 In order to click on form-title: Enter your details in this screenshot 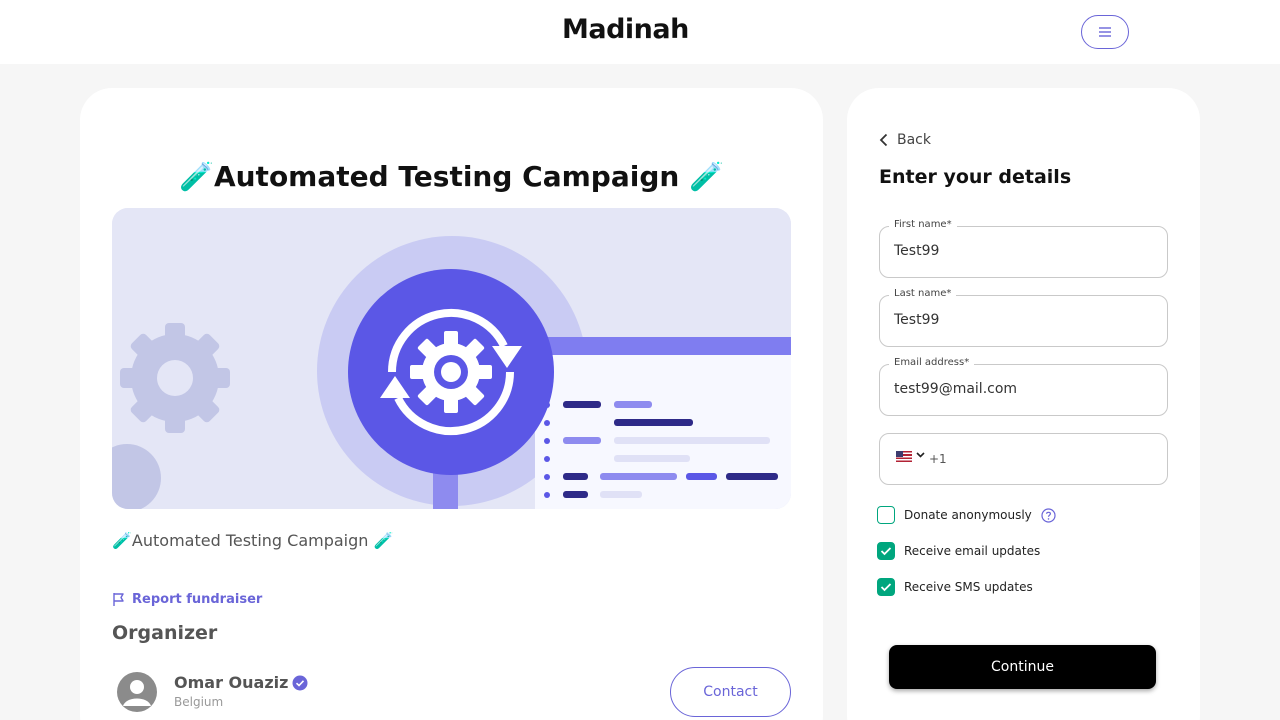, I will do `click(975, 177)`.